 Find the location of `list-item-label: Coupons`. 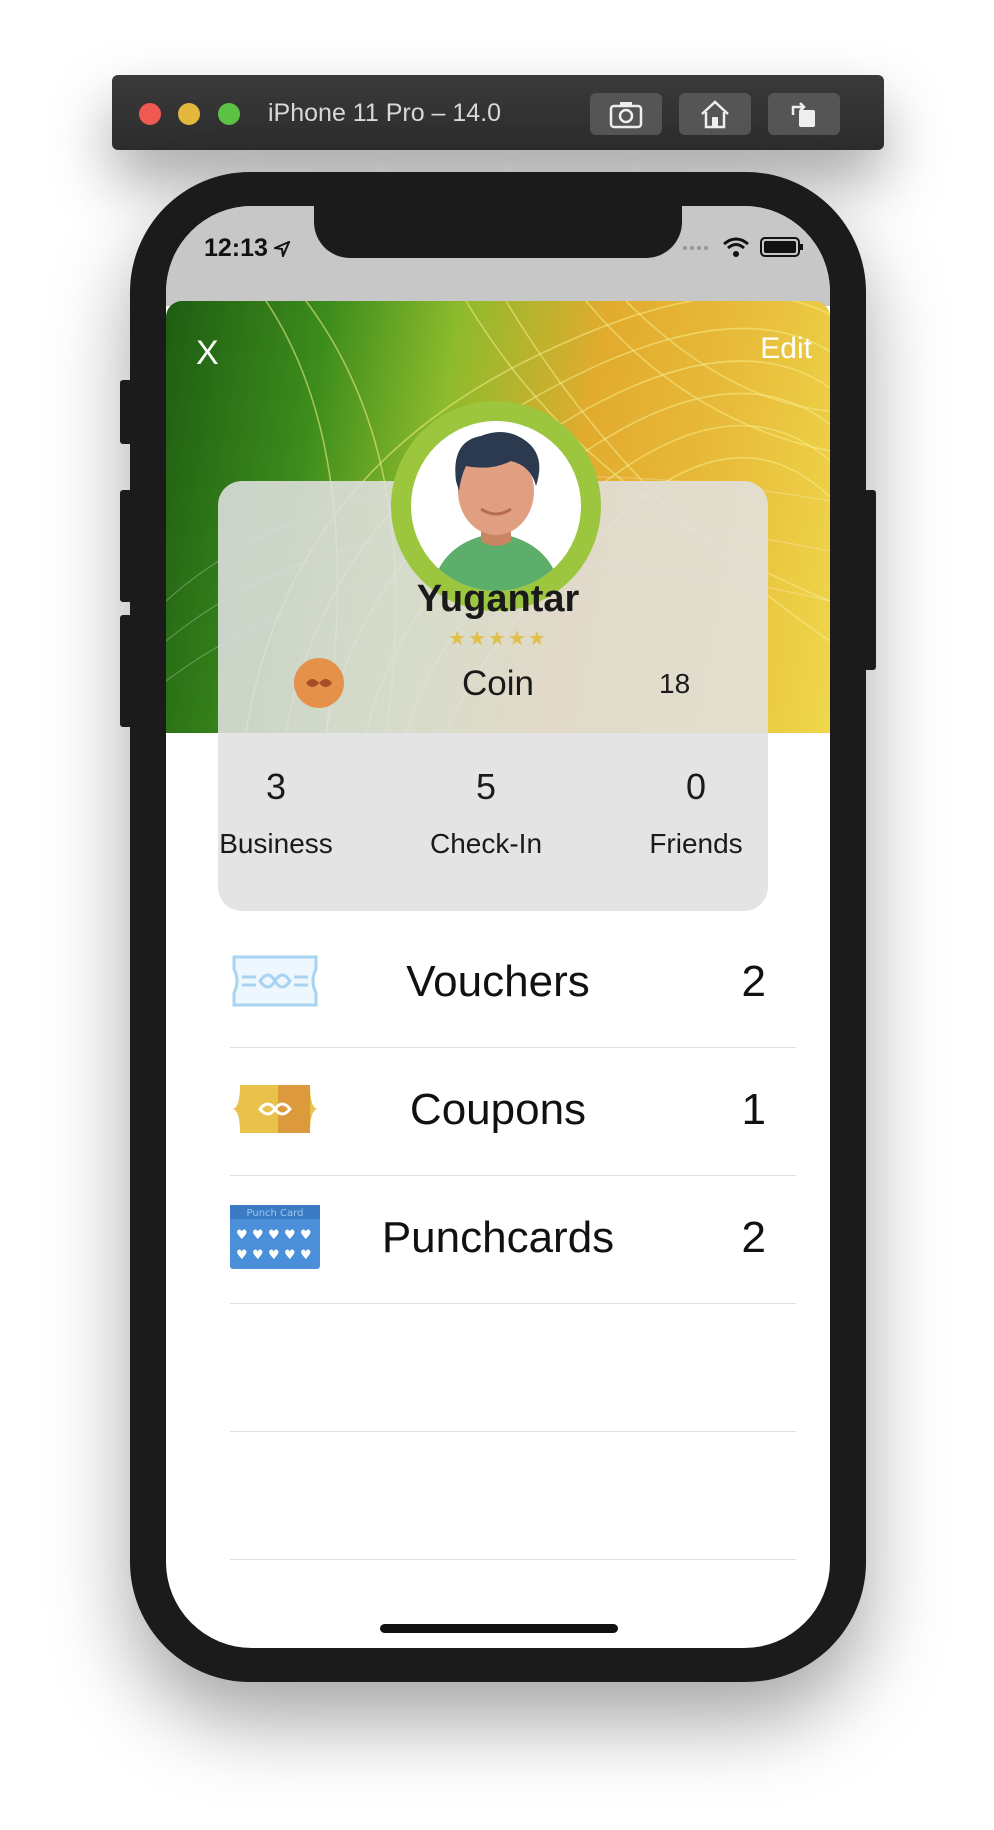

list-item-label: Coupons is located at coordinates (498, 1109).